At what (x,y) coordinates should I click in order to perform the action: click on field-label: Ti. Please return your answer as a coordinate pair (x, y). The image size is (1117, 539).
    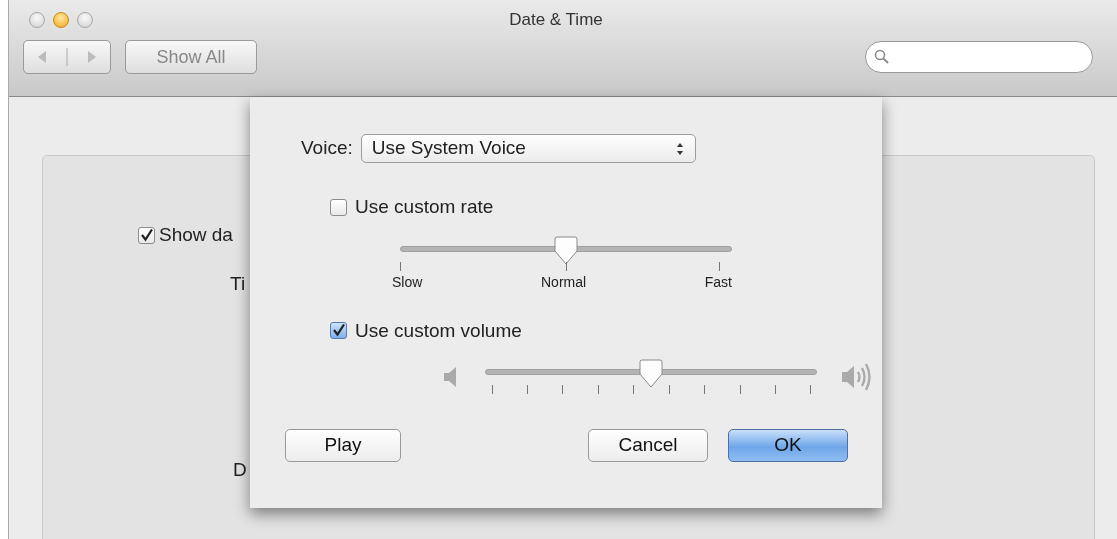
    Looking at the image, I should click on (238, 284).